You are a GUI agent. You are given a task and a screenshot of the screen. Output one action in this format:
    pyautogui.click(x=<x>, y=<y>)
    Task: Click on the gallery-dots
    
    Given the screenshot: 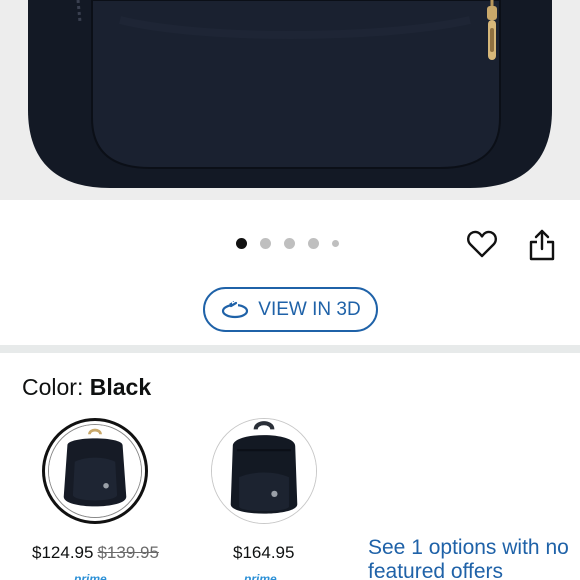 What is the action you would take?
    pyautogui.click(x=287, y=243)
    